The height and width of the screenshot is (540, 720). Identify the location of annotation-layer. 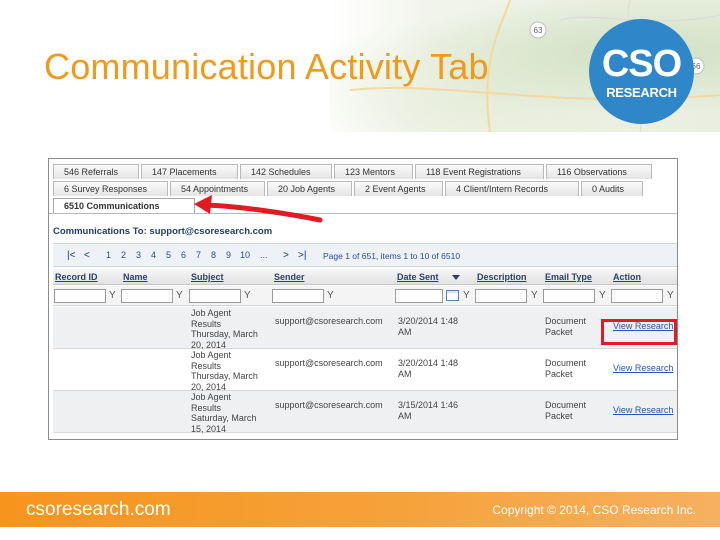
(258, 209).